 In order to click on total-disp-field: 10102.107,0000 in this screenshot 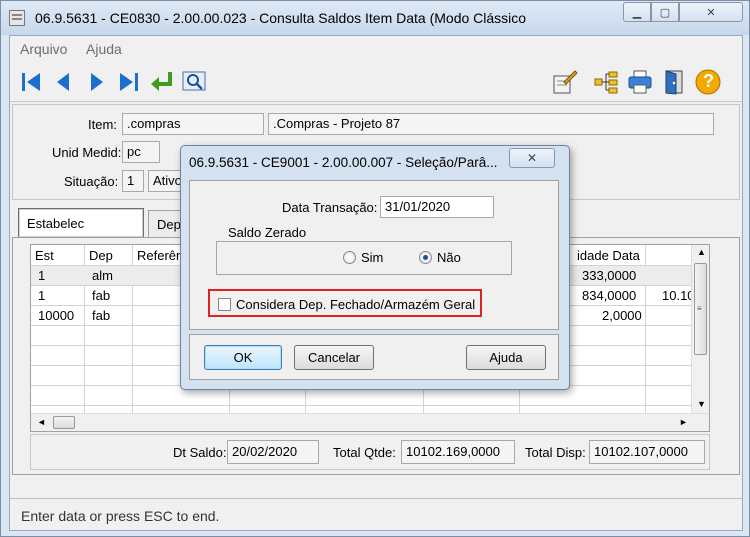, I will do `click(647, 452)`.